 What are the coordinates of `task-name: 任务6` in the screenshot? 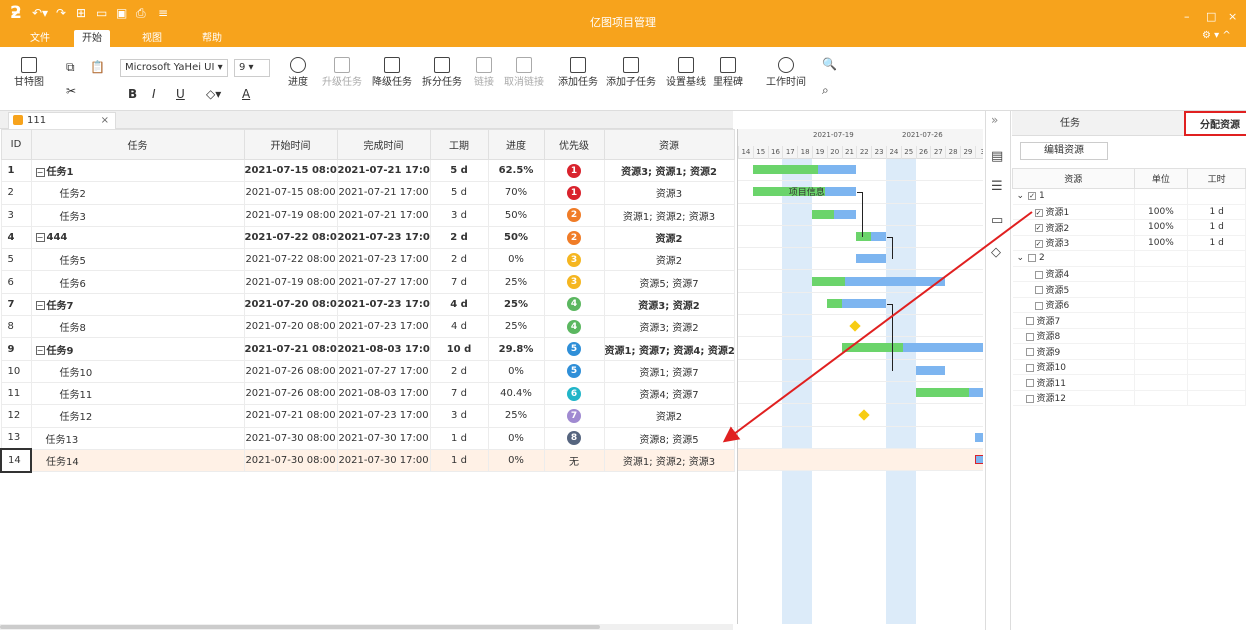 It's located at (137, 282).